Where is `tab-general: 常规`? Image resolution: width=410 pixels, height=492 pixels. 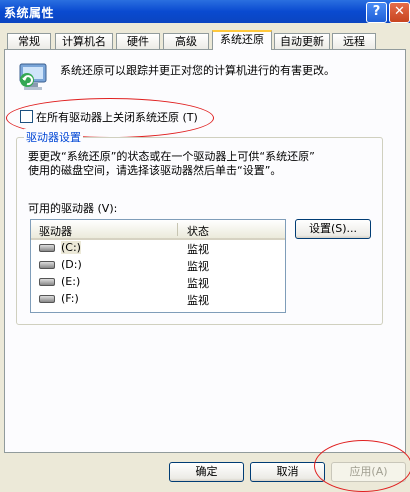
tab-general: 常规 is located at coordinates (29, 41).